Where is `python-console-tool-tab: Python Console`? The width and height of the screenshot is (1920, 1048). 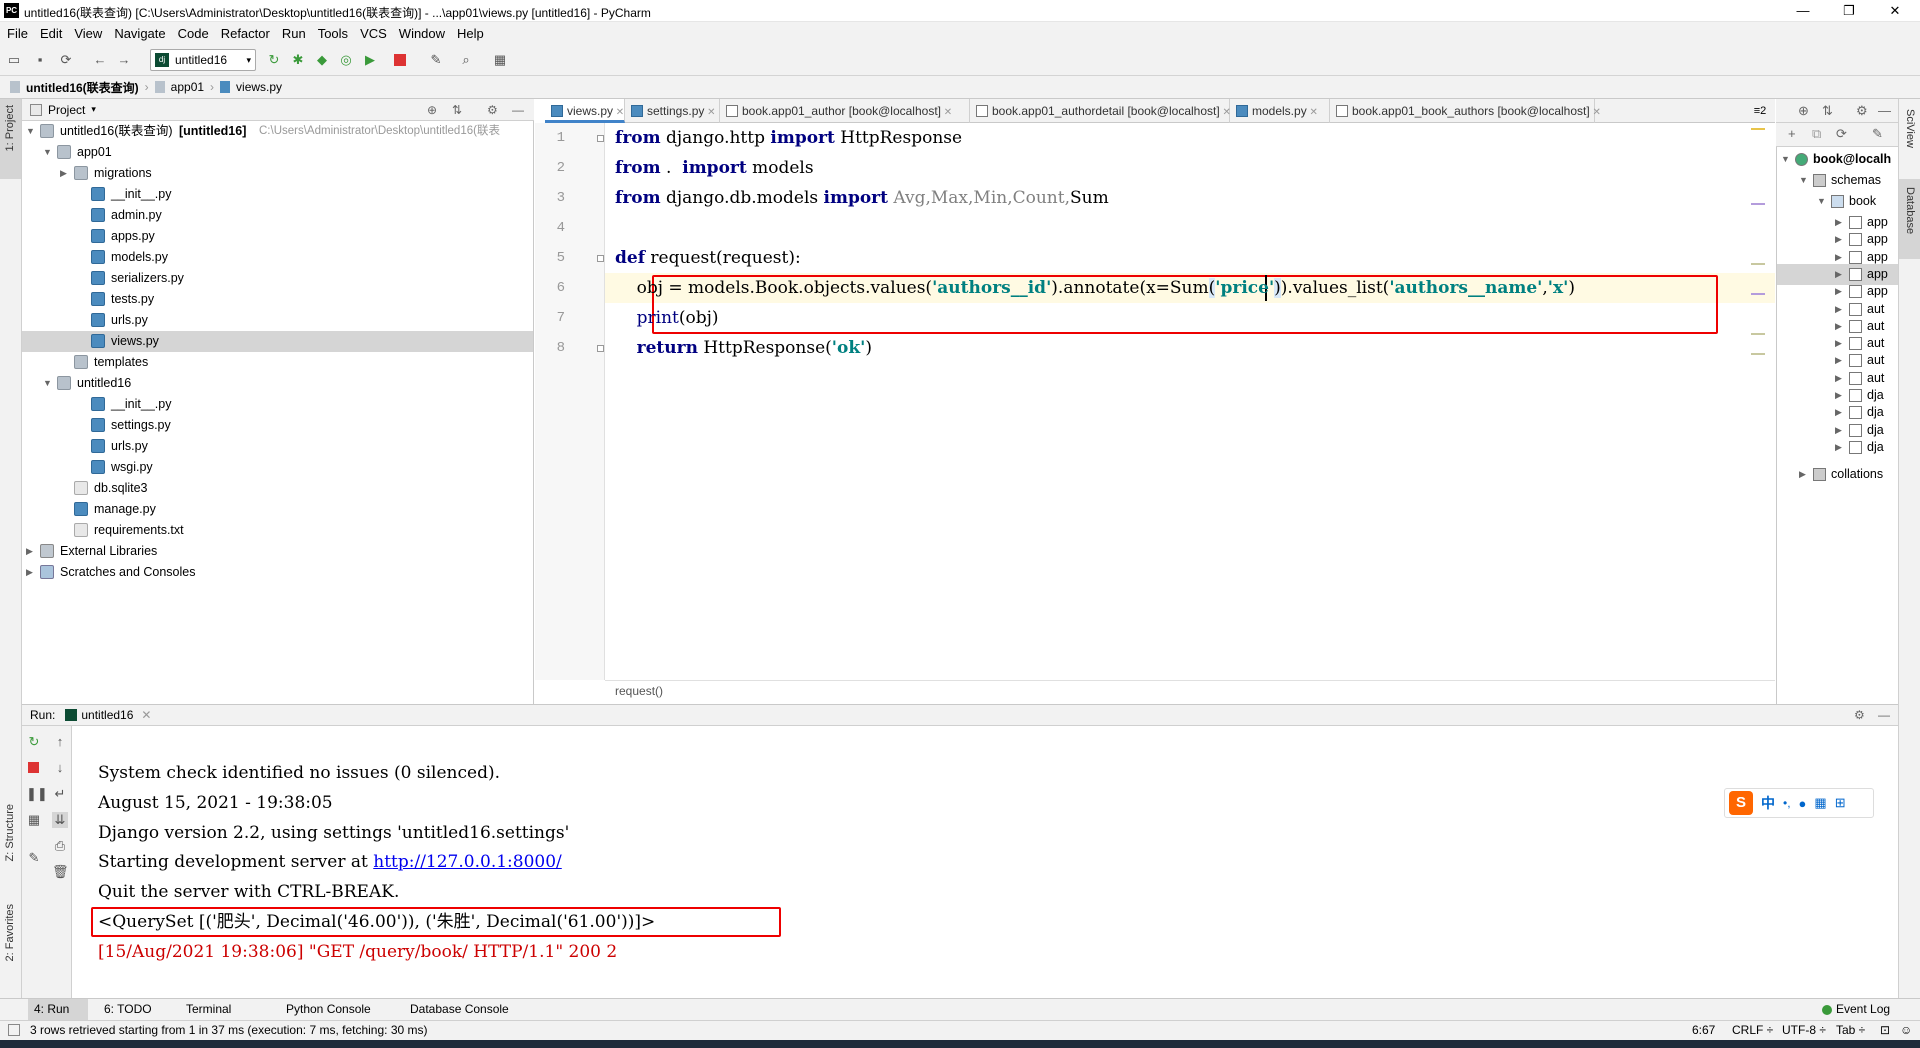 python-console-tool-tab: Python Console is located at coordinates (328, 1009).